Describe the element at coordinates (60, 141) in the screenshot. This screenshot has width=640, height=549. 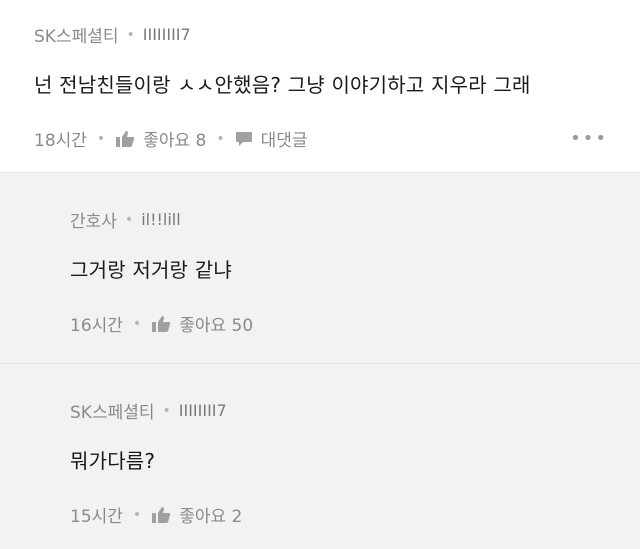
I see `timestamp: 18시간` at that location.